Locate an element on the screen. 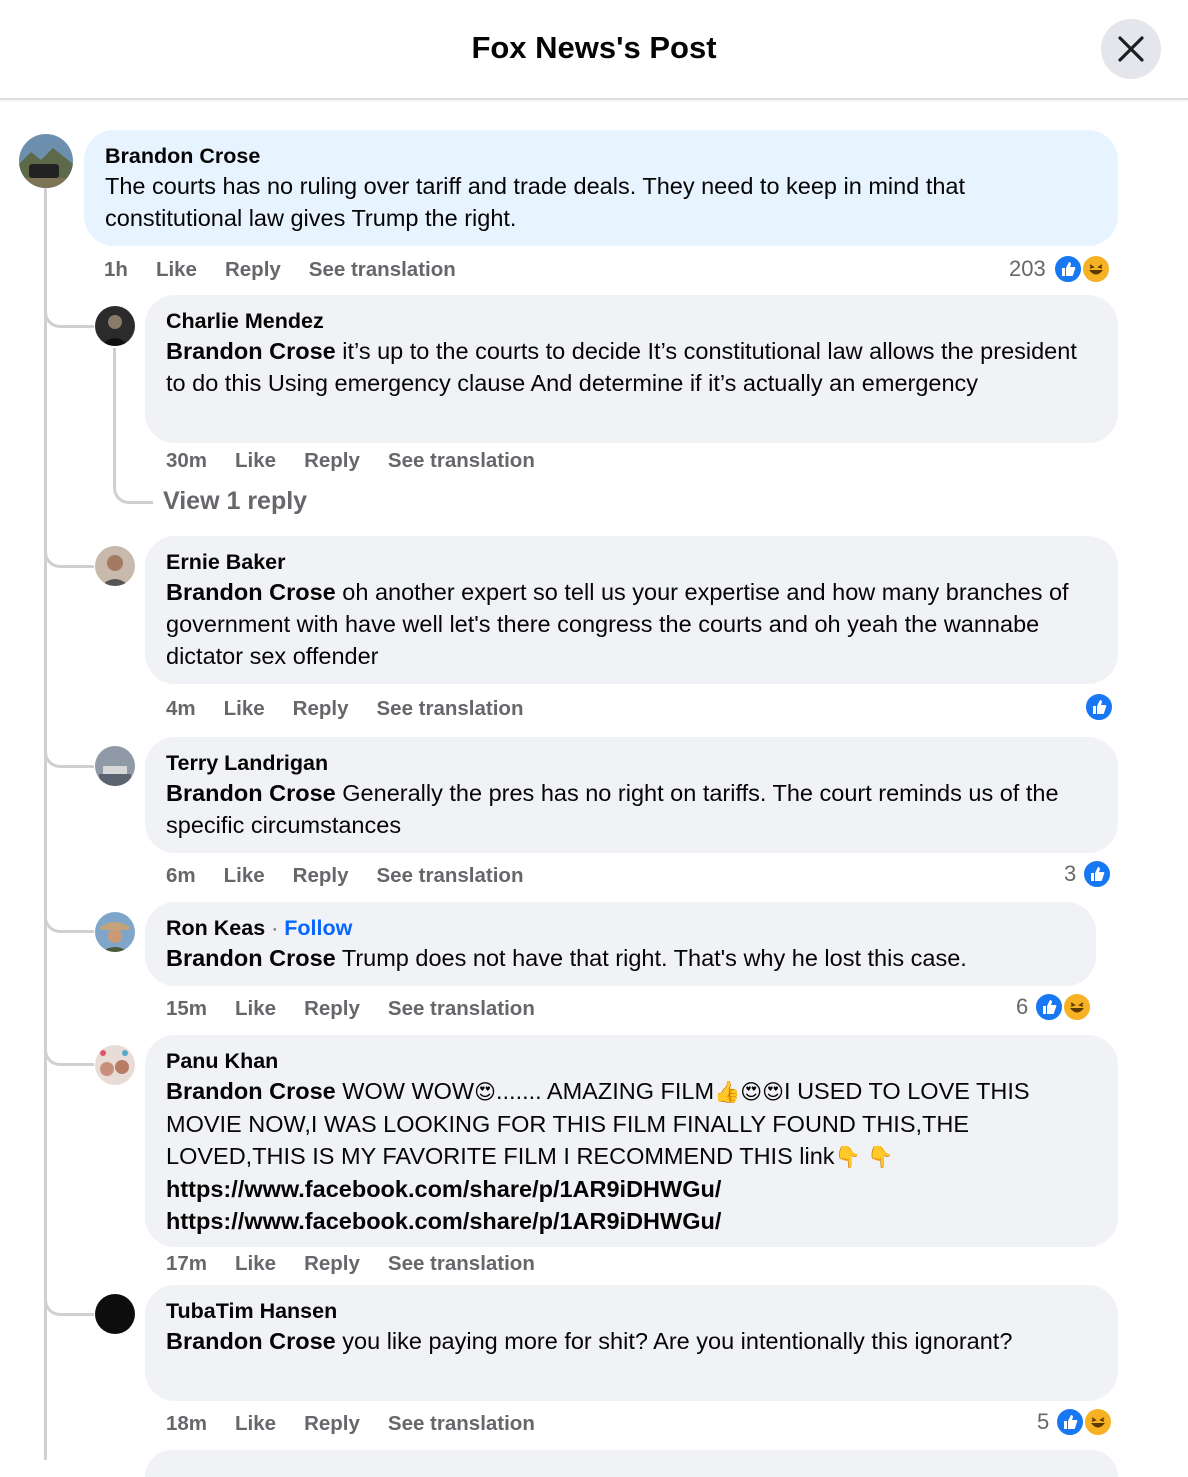  comment-time: 18m is located at coordinates (186, 1423).